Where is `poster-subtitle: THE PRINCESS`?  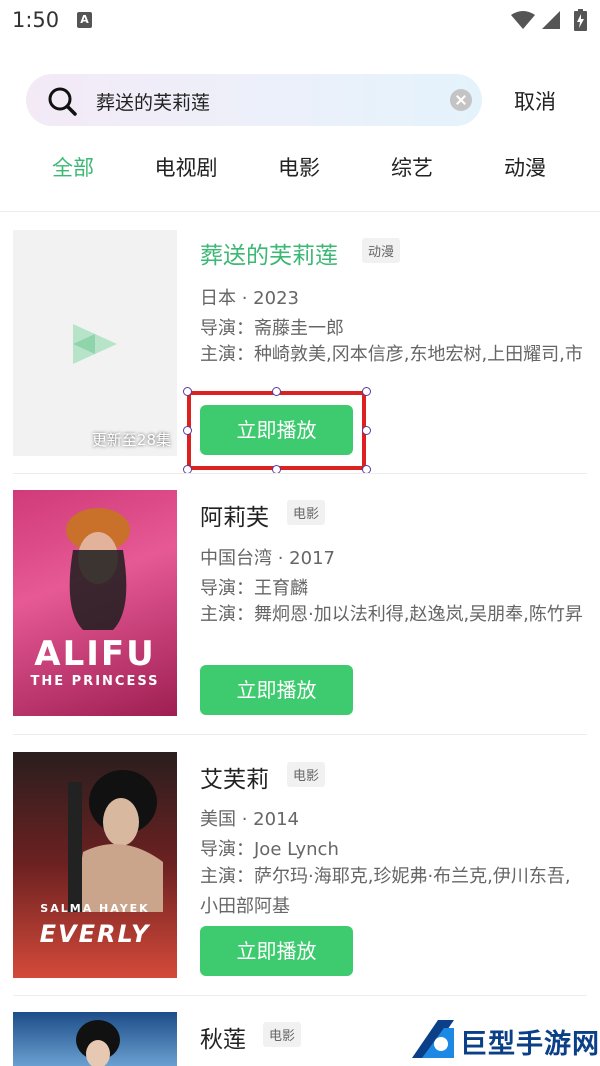
poster-subtitle: THE PRINCESS is located at coordinates (95, 681).